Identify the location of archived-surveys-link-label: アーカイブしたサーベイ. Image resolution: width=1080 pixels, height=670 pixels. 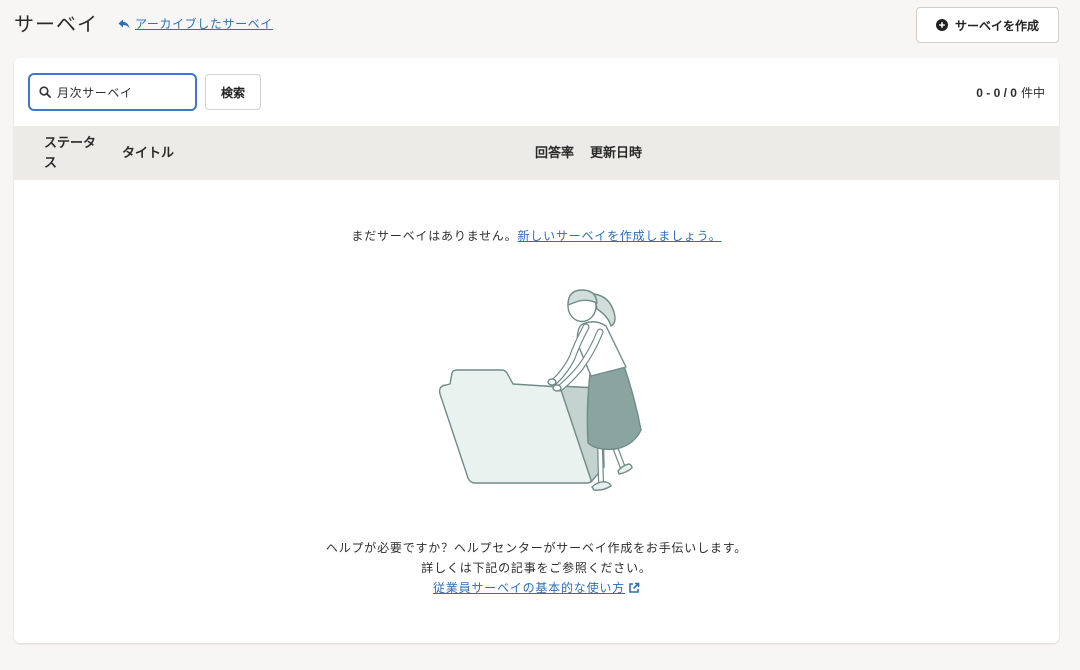
(204, 23).